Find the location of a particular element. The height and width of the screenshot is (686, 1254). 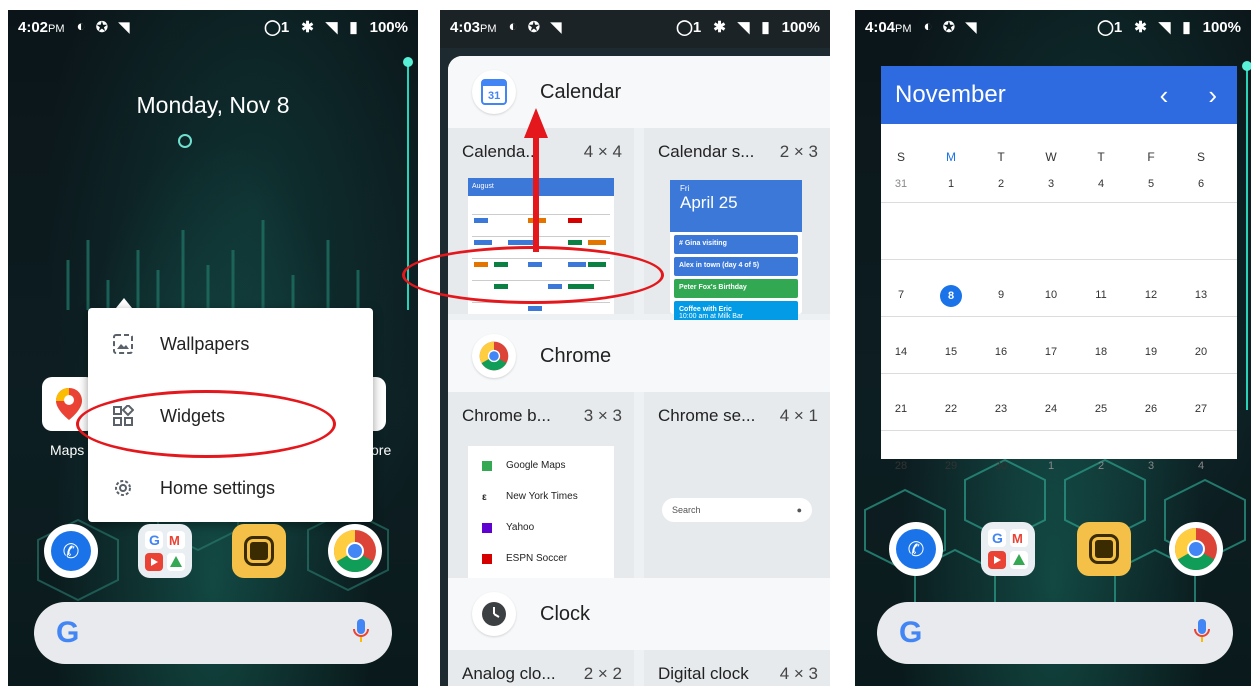

calendar-day: 19 is located at coordinates (1151, 352).